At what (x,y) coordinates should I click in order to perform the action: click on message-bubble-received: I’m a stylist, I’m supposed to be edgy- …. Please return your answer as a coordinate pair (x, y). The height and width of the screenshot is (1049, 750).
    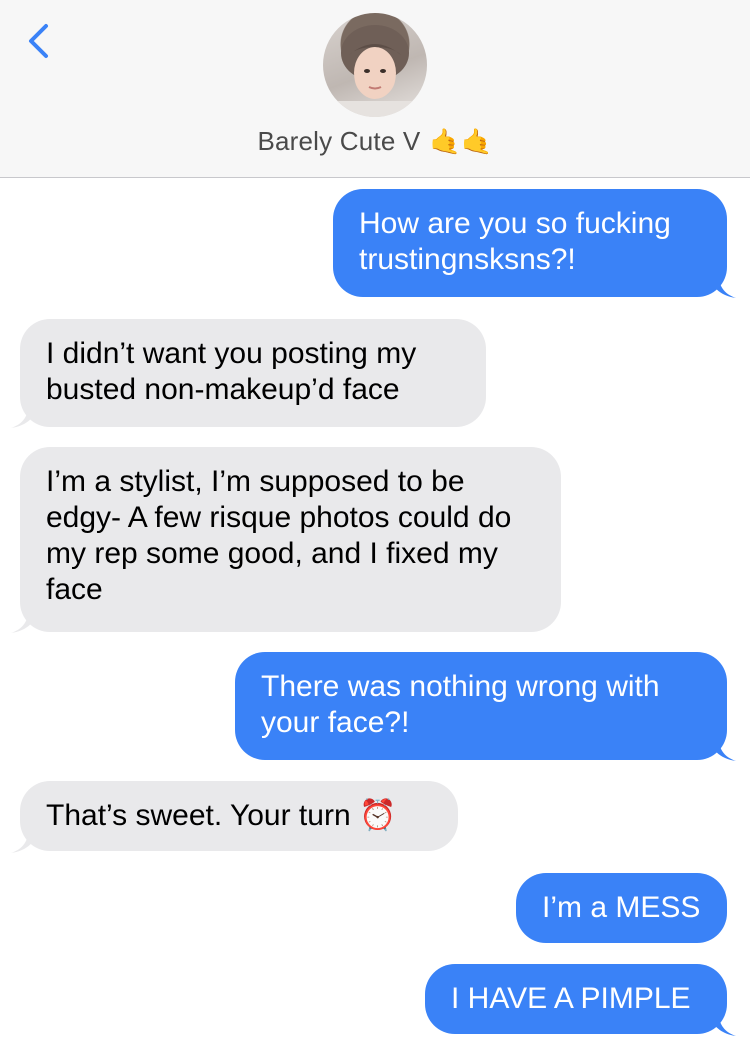
    Looking at the image, I should click on (290, 539).